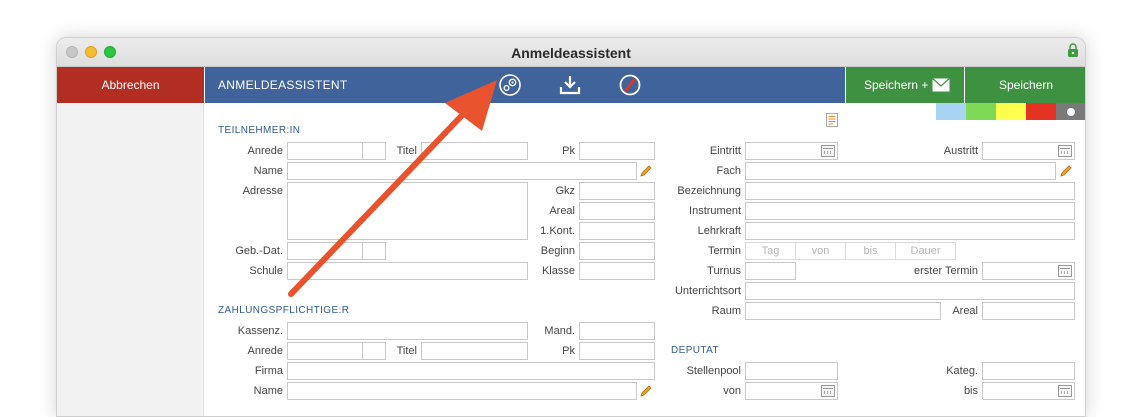 The image size is (1142, 417). I want to click on payer-firma-field, so click(471, 371).